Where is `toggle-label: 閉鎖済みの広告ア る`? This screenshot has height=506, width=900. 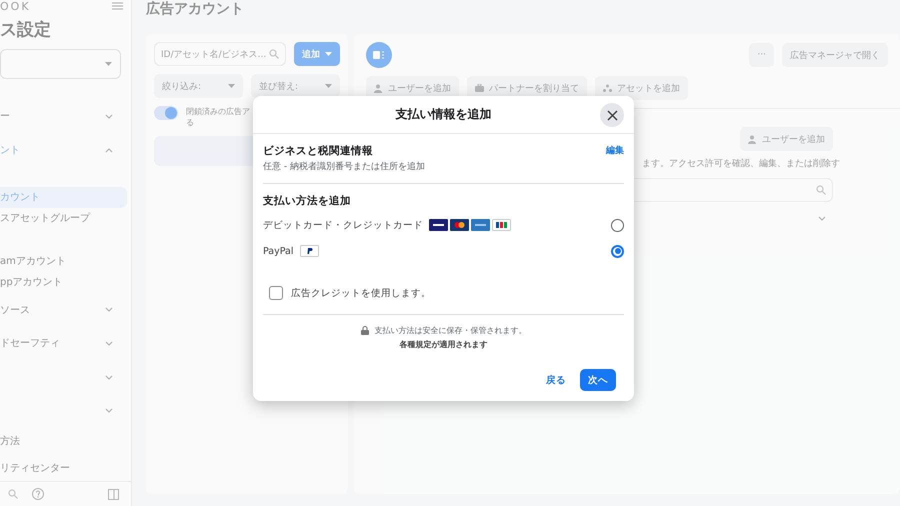
toggle-label: 閉鎖済みの広告ア る is located at coordinates (218, 117).